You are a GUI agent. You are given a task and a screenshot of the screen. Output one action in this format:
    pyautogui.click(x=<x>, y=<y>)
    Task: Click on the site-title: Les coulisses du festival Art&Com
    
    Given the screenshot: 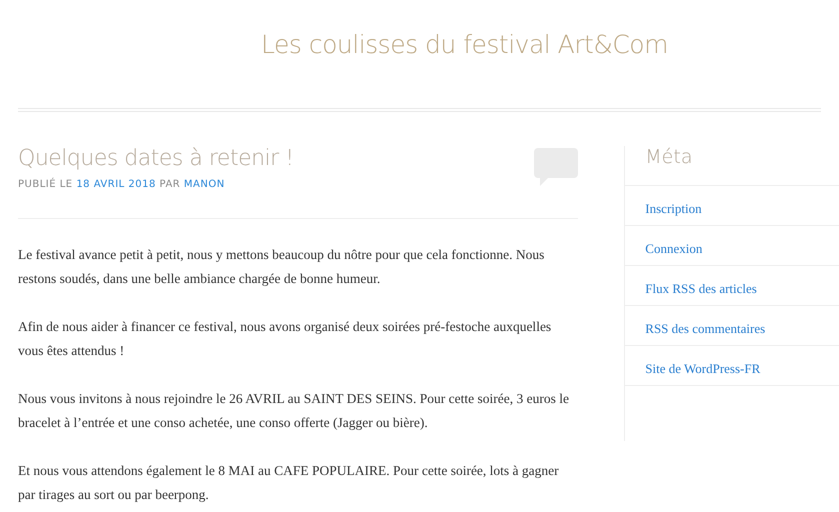 What is the action you would take?
    pyautogui.click(x=419, y=29)
    